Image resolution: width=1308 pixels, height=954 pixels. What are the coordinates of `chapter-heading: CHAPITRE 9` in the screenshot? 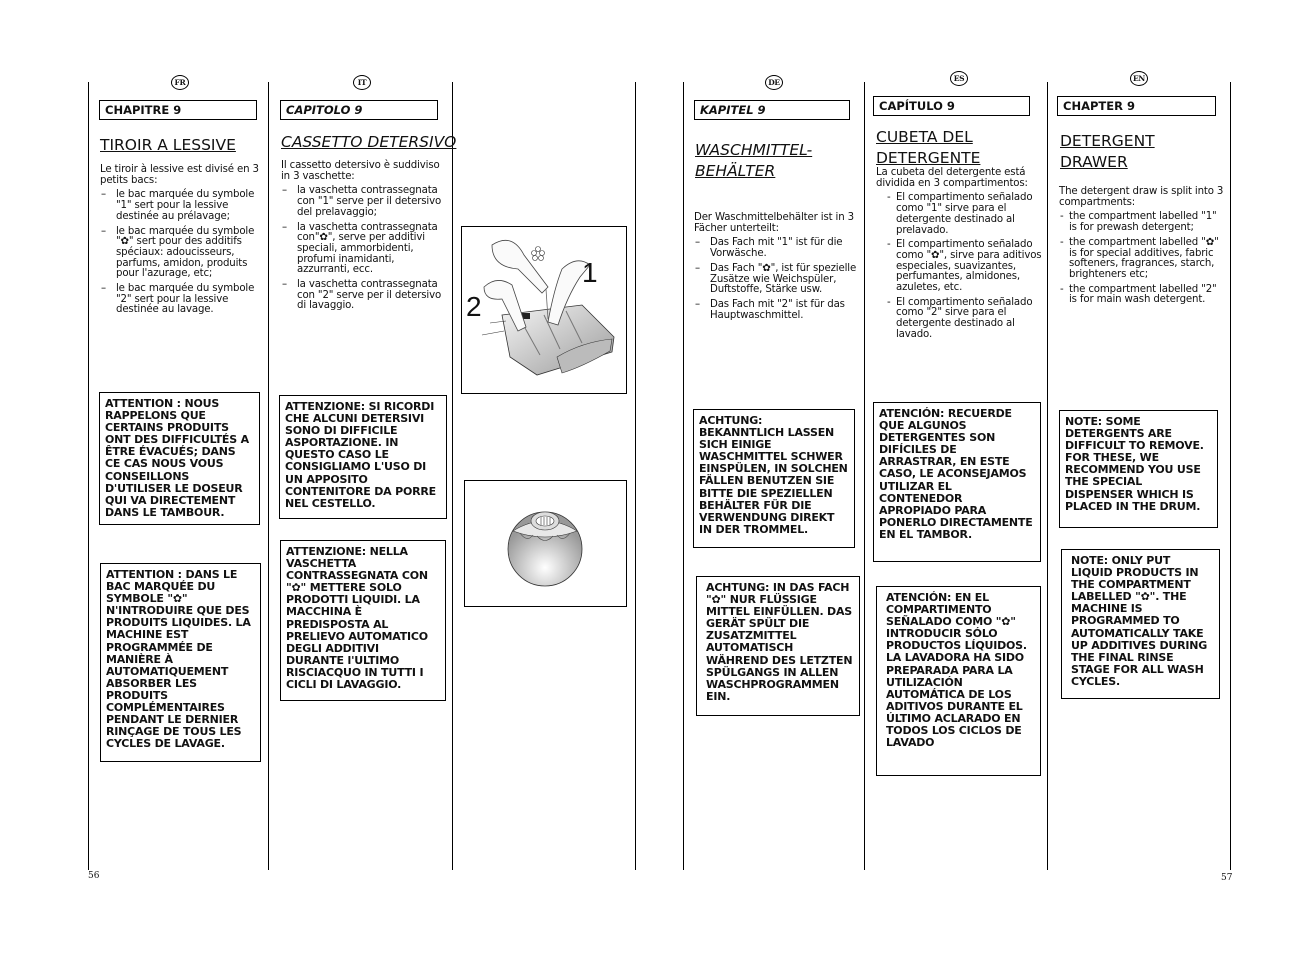 It's located at (178, 110).